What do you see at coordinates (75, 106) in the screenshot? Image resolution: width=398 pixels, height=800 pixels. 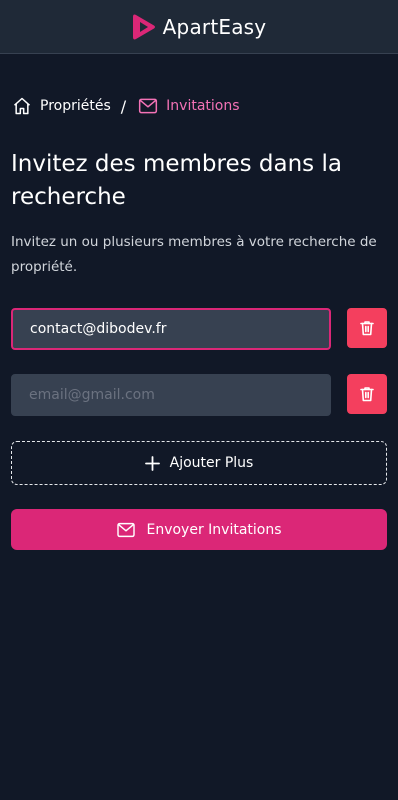 I see `breadcrumb-home-label: Propriétés` at bounding box center [75, 106].